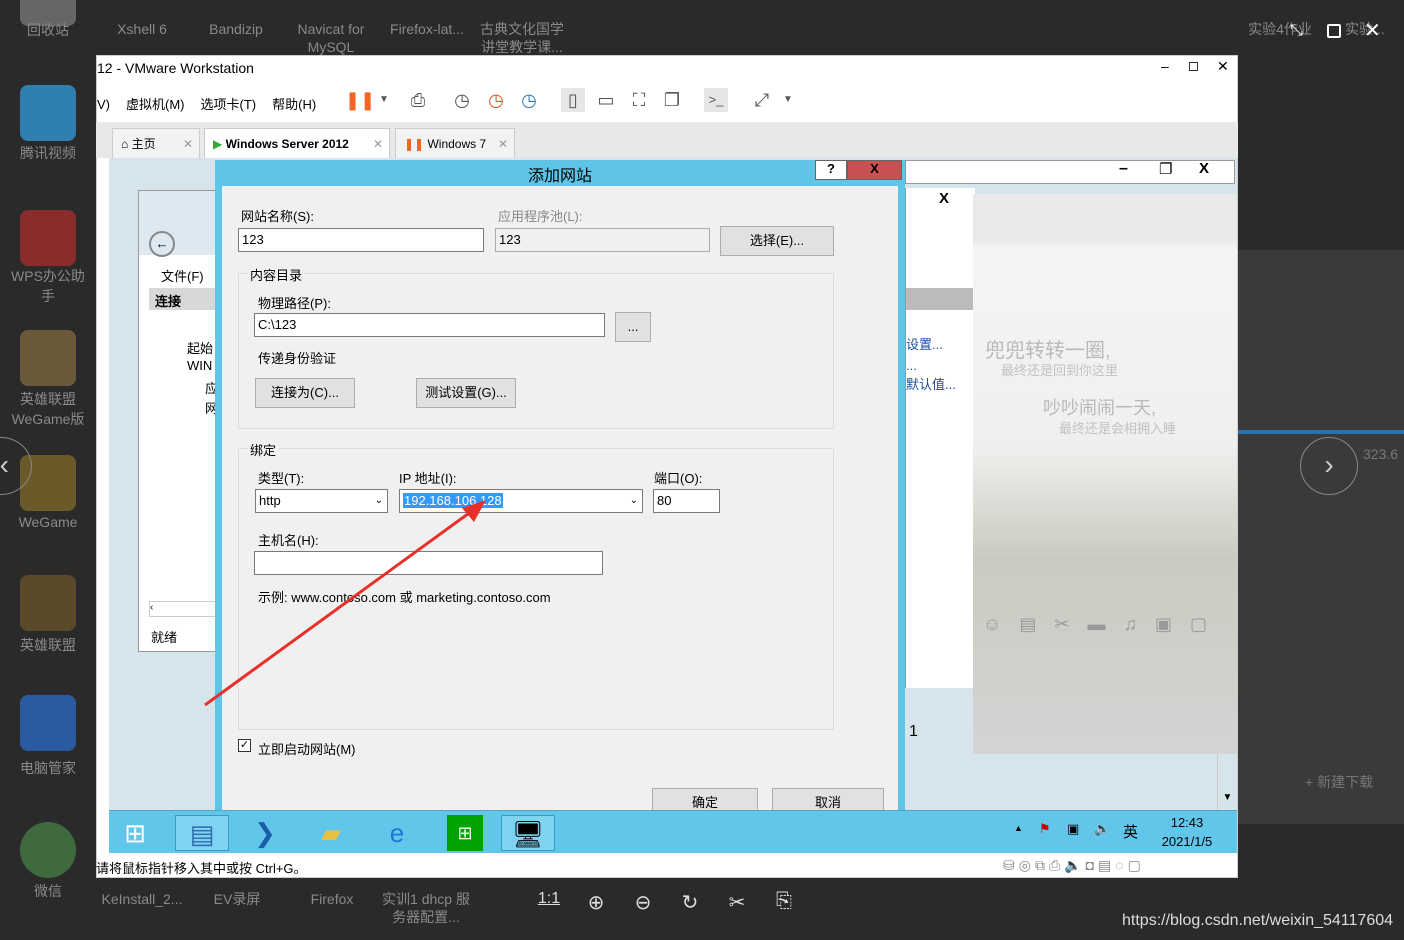  I want to click on clock-time: 12:43, so click(1187, 822).